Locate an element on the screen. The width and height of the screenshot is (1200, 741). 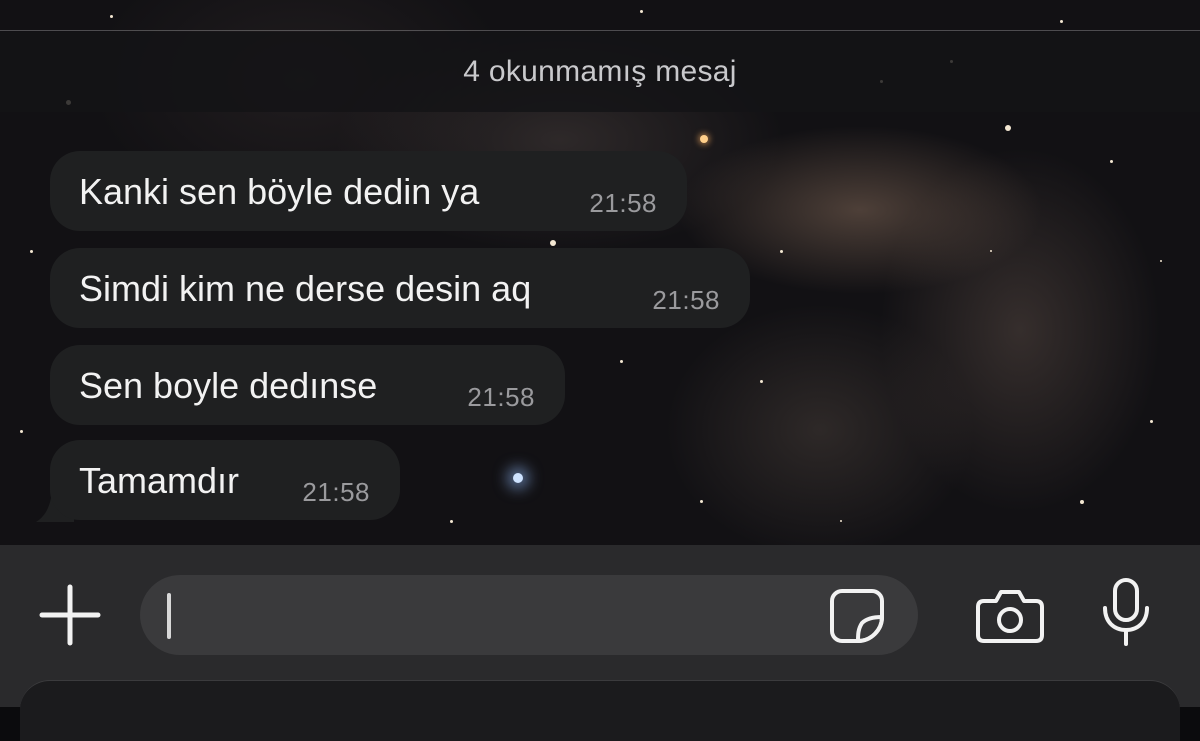
divider is located at coordinates (600, 30).